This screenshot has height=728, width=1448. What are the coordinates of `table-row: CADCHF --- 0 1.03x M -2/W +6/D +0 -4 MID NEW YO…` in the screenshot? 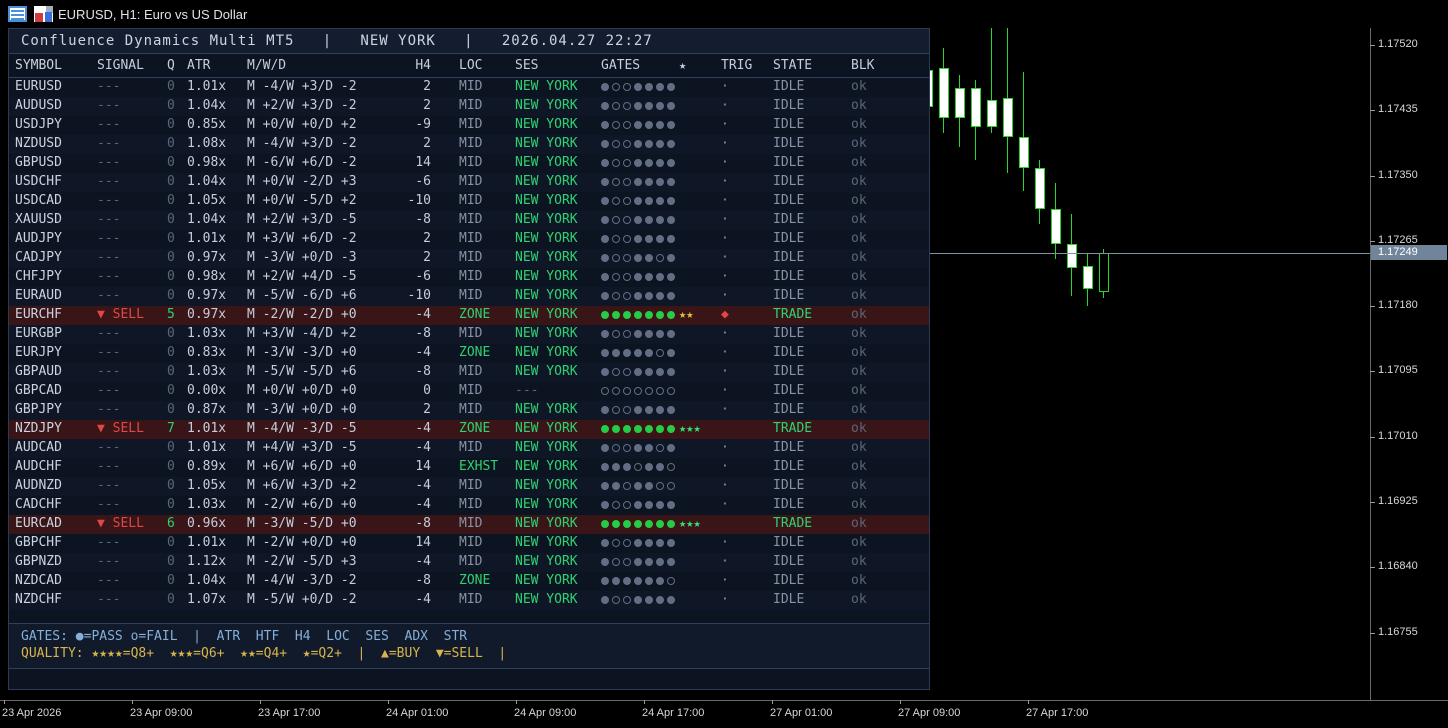 It's located at (469, 505).